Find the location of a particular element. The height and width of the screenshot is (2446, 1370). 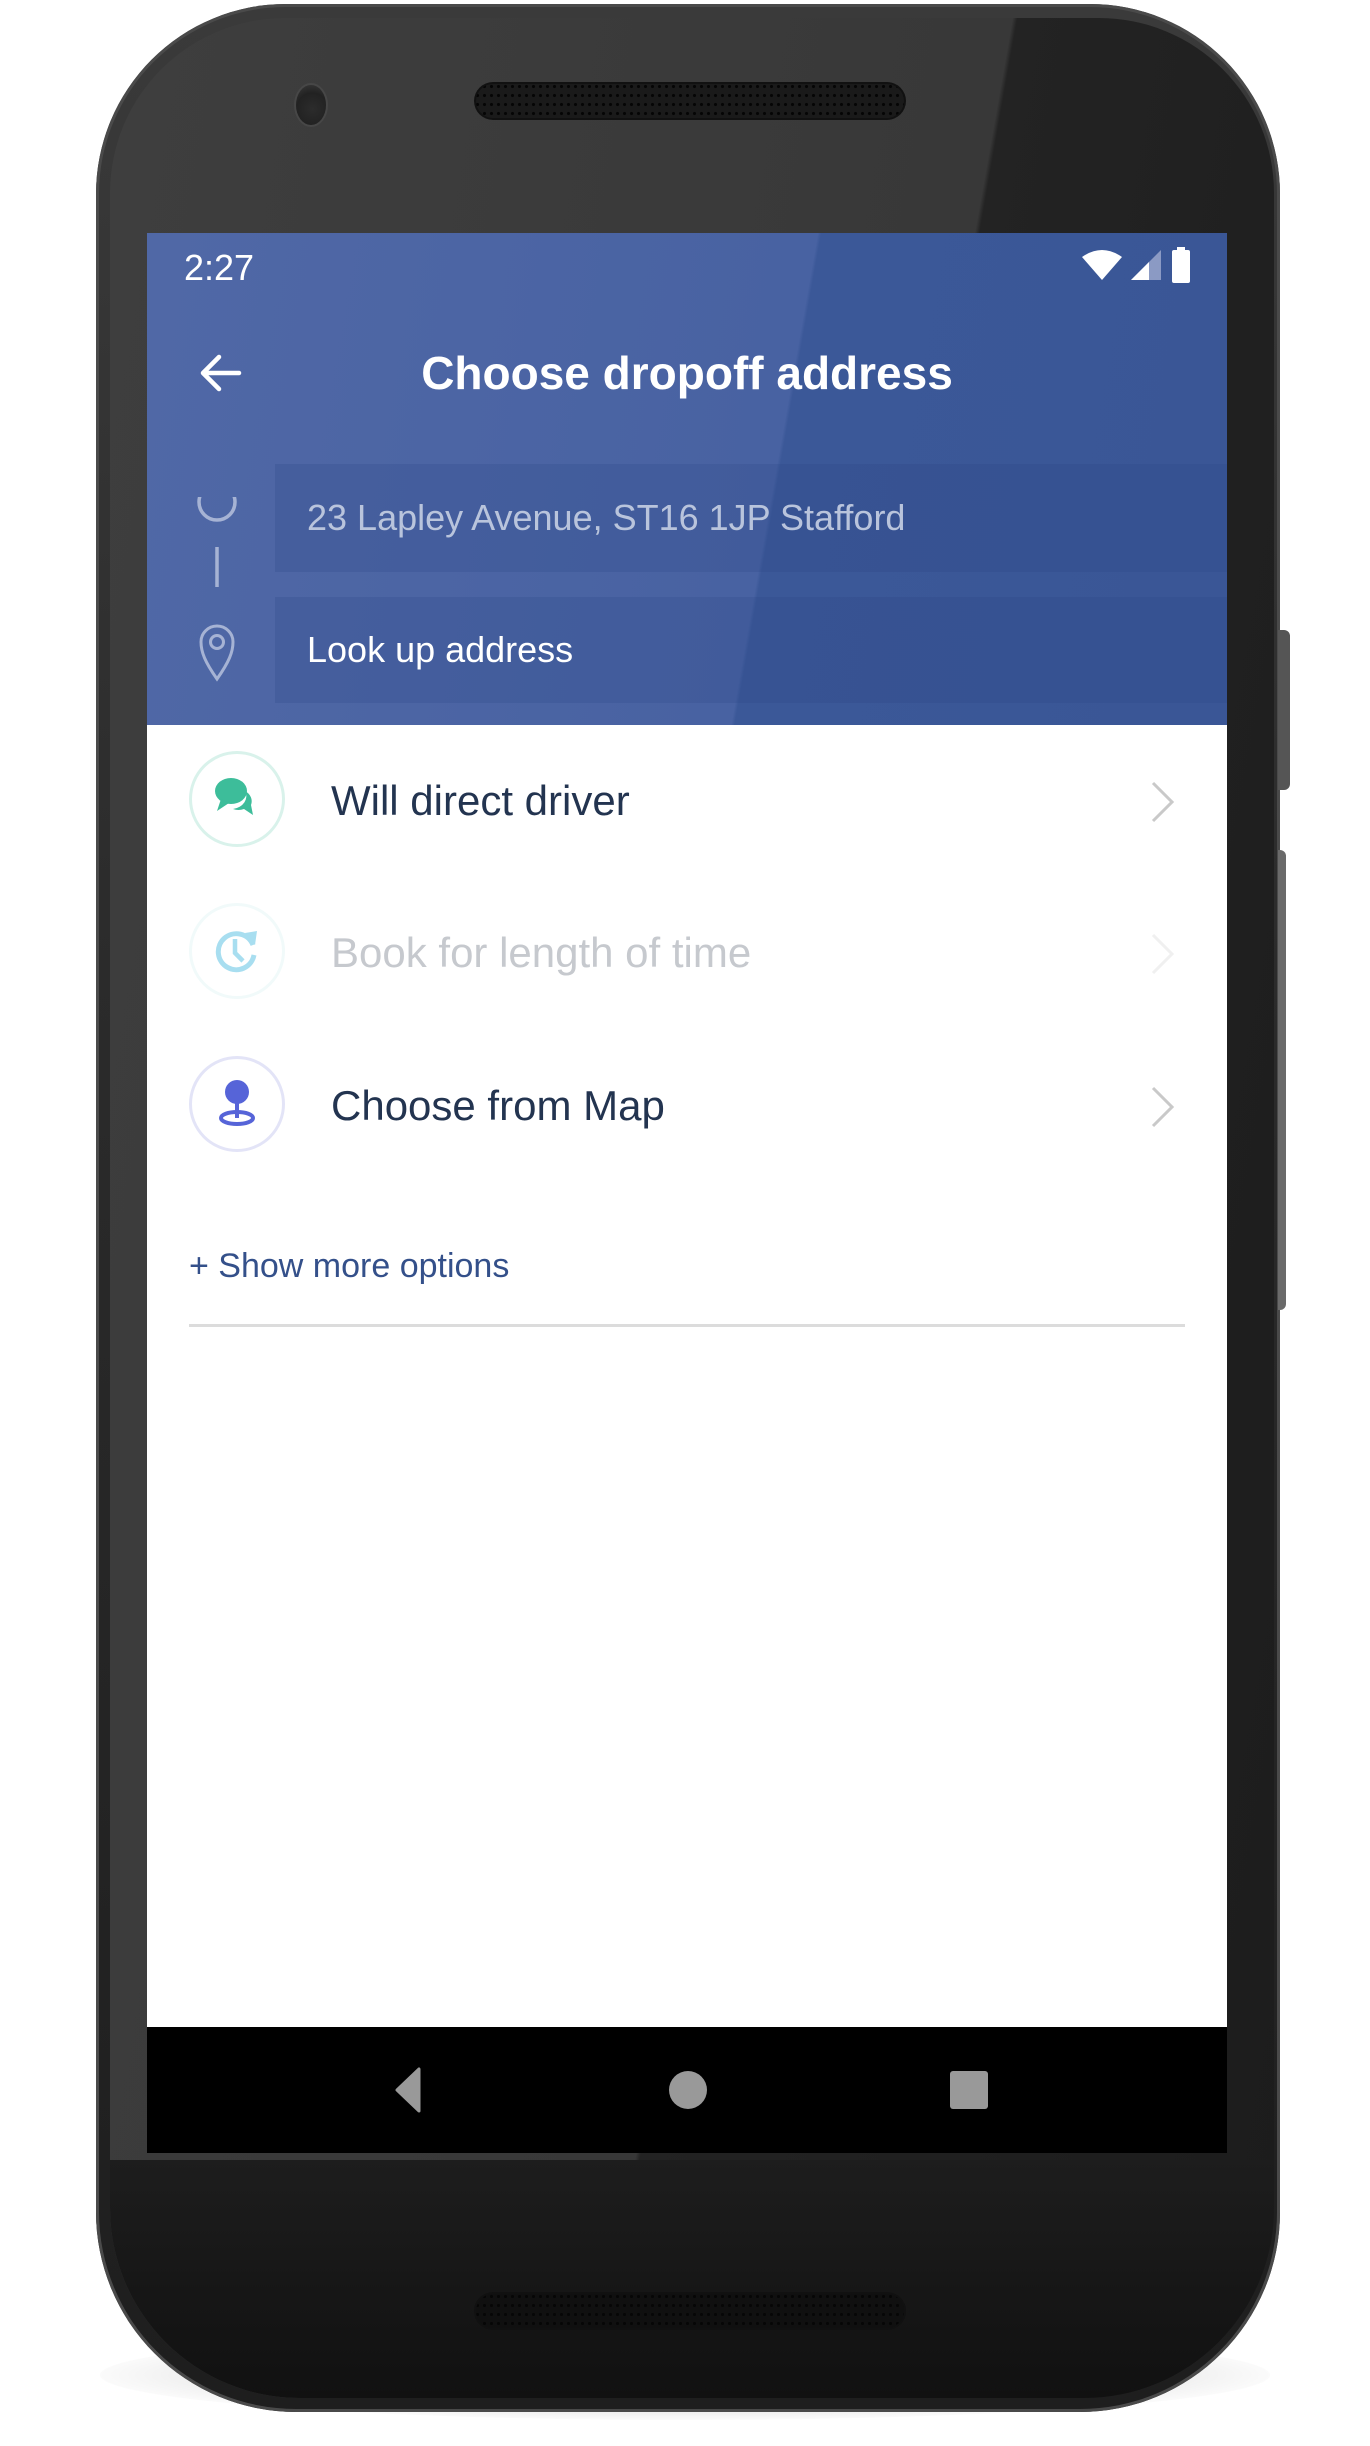

nav-back-button is located at coordinates (408, 2090).